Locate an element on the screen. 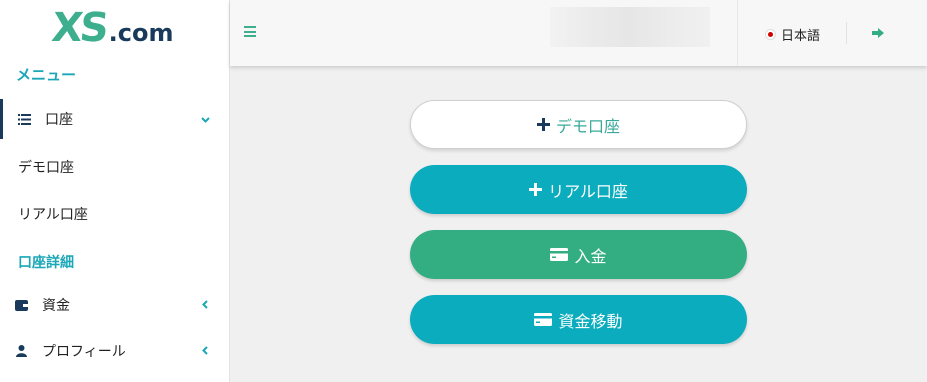  sidebar-item-label: プロフィール is located at coordinates (84, 352).